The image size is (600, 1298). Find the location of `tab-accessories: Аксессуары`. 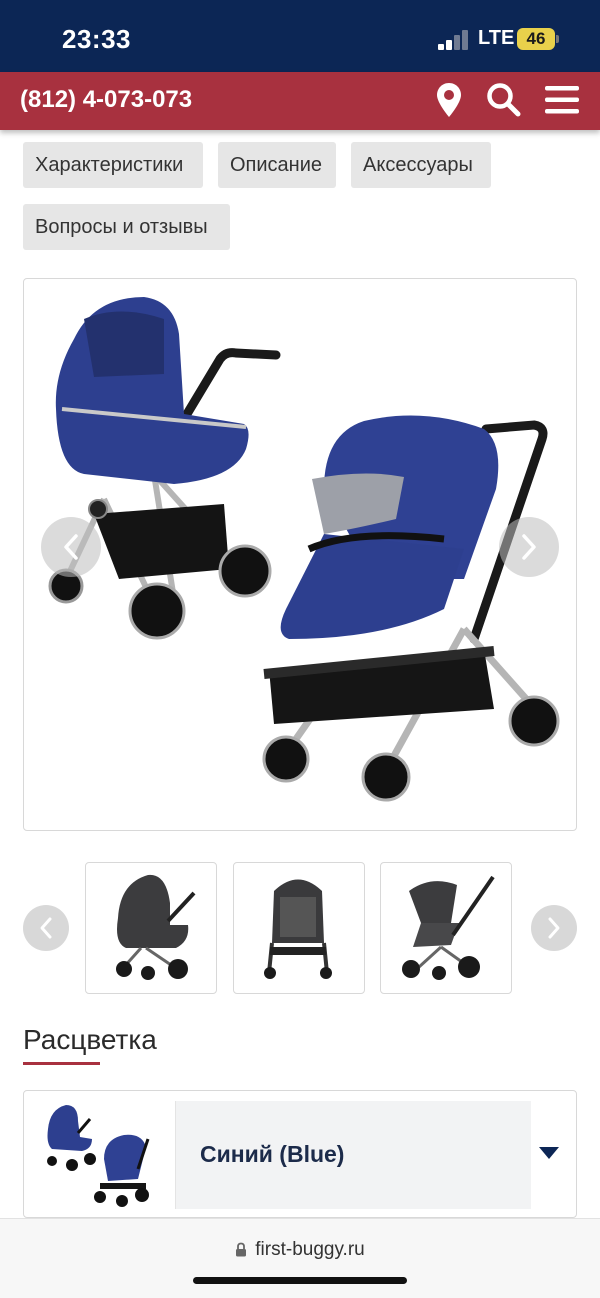

tab-accessories: Аксессуары is located at coordinates (421, 165).